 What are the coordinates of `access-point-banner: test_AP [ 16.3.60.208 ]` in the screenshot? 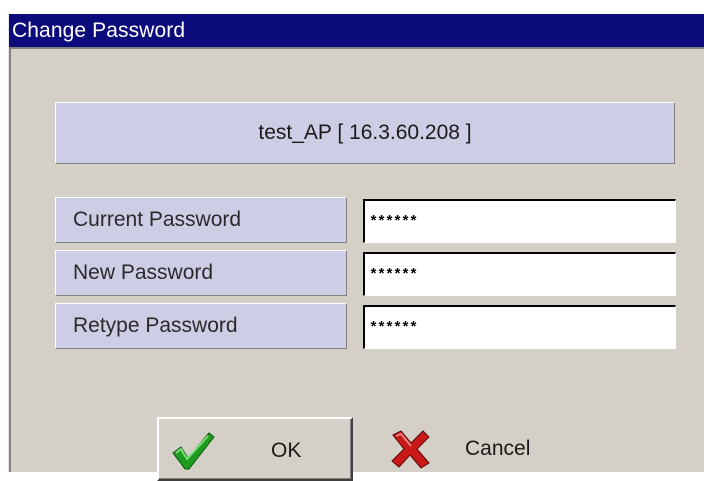 It's located at (365, 133).